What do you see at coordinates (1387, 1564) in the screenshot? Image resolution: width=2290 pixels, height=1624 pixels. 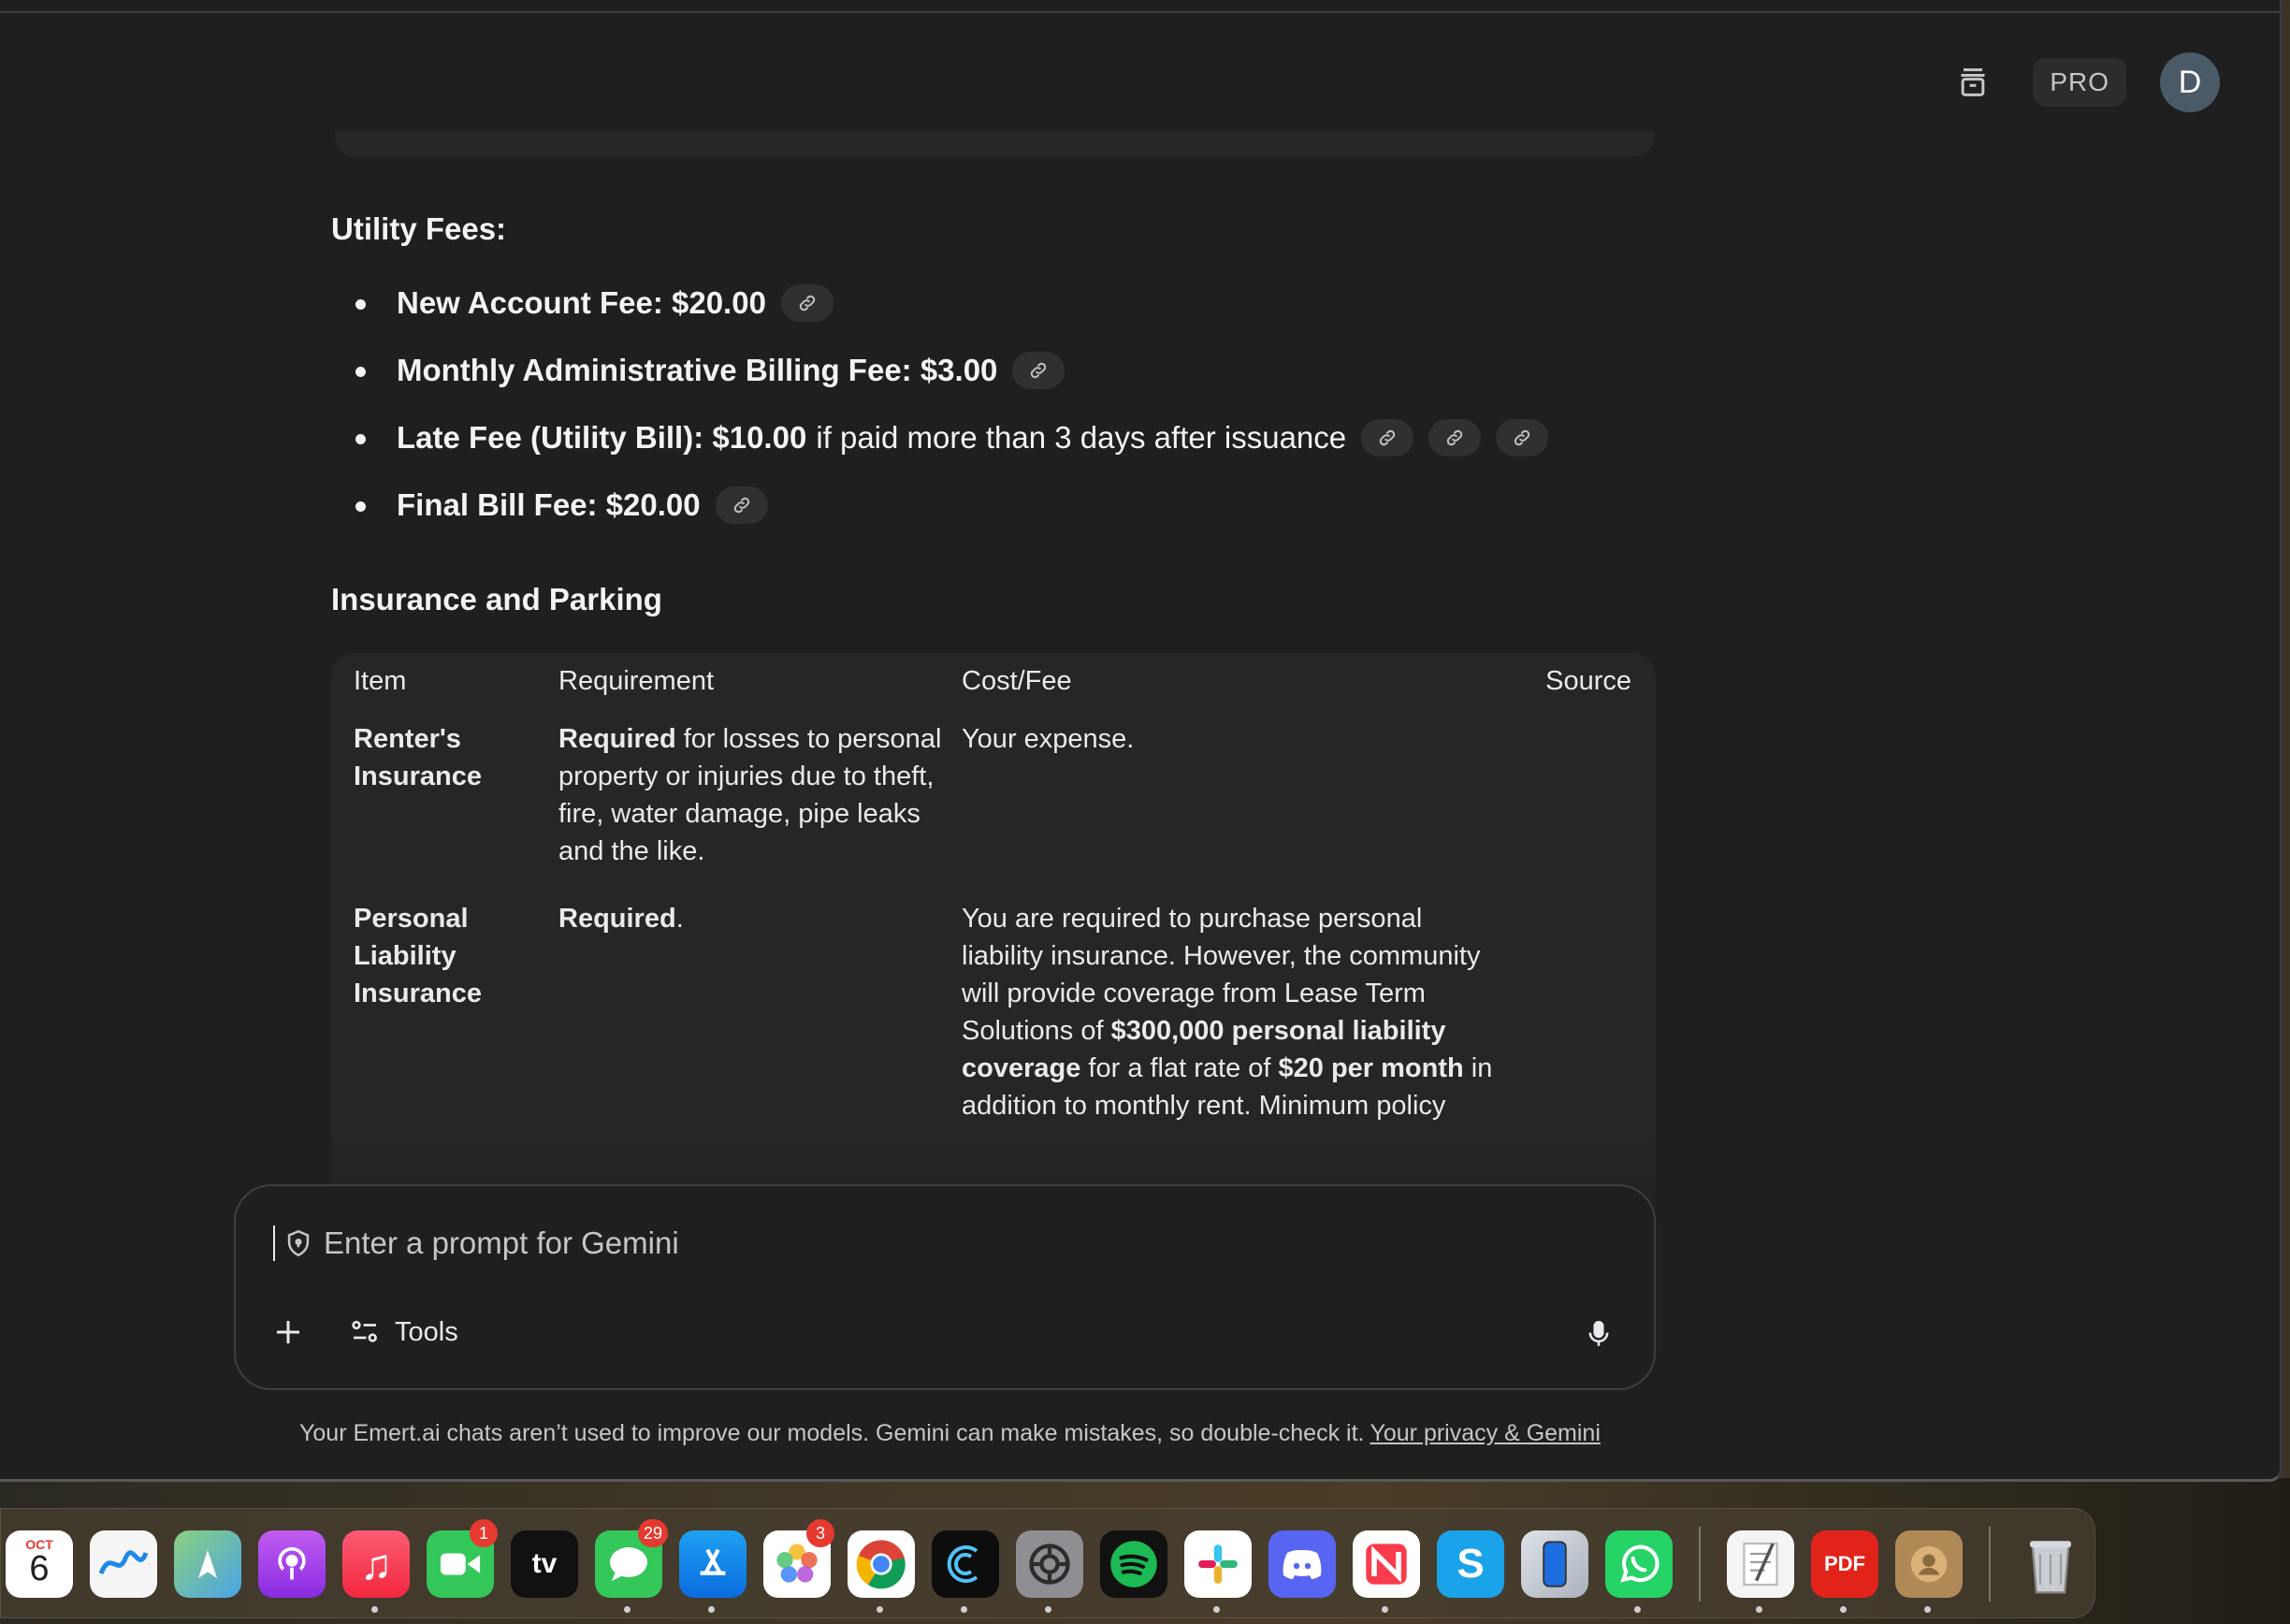 I see `news-icon` at bounding box center [1387, 1564].